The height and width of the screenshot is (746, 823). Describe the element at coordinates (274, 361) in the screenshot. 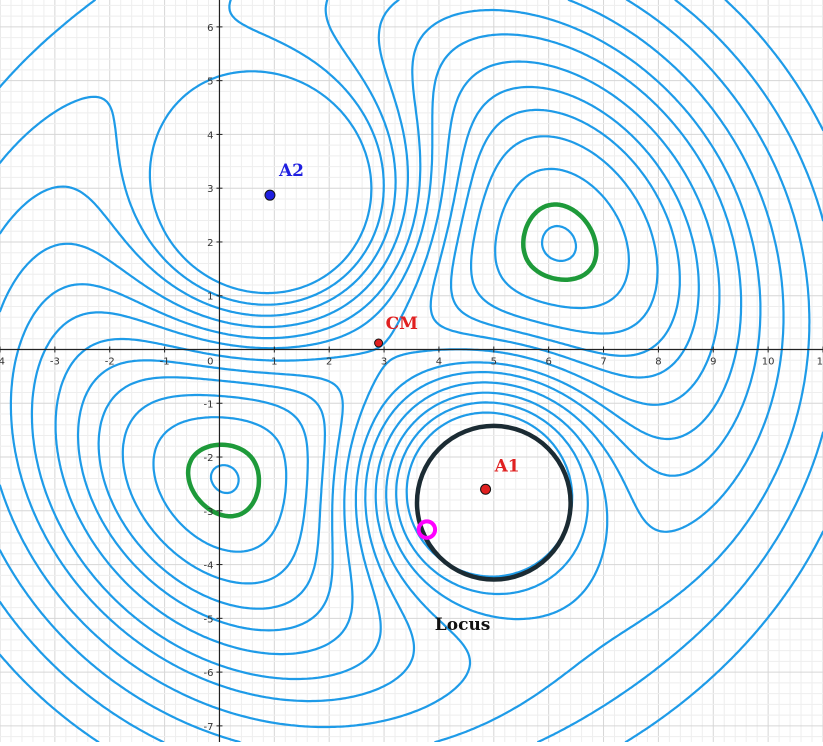

I see `x-tick-label: 1` at that location.